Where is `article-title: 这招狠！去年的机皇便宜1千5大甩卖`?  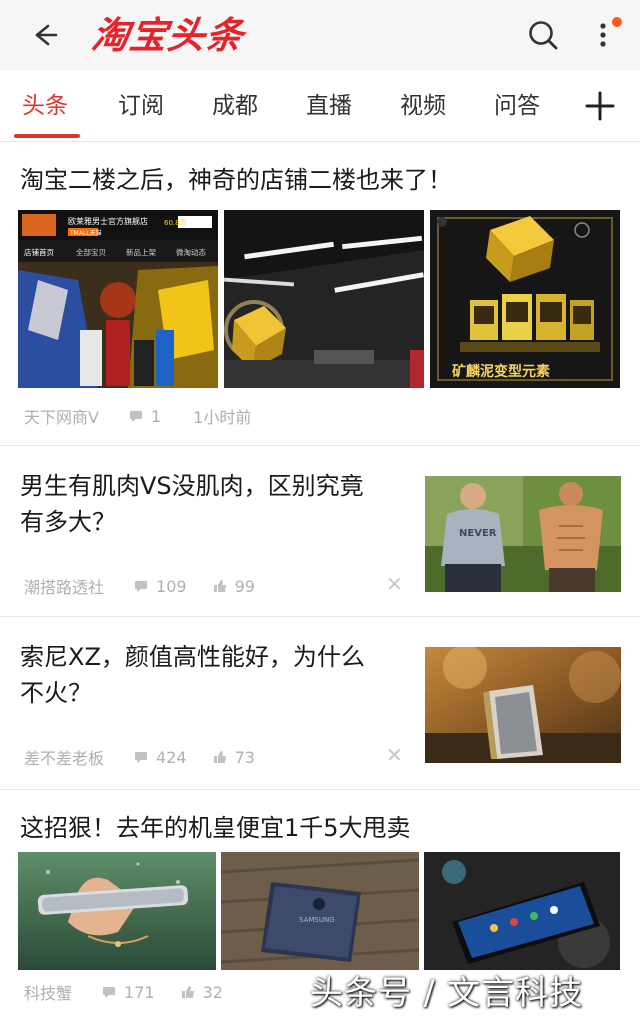
article-title: 这招狠！去年的机皇便宜1千5大甩卖 is located at coordinates (215, 828).